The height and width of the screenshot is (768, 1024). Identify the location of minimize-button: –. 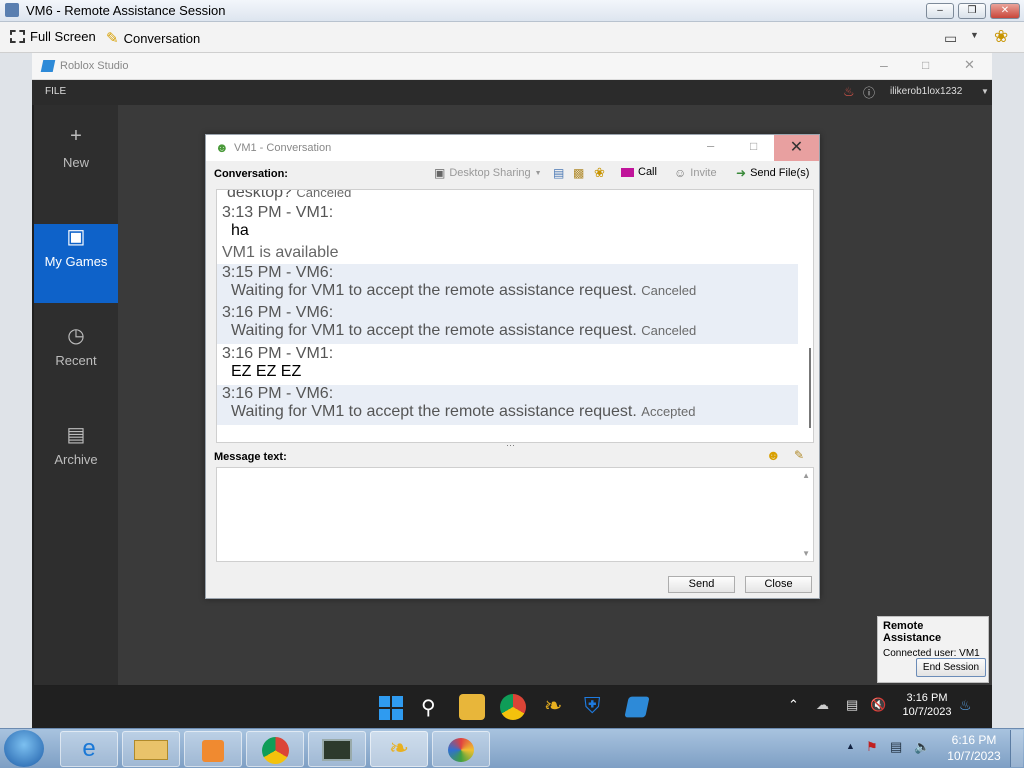
(940, 11).